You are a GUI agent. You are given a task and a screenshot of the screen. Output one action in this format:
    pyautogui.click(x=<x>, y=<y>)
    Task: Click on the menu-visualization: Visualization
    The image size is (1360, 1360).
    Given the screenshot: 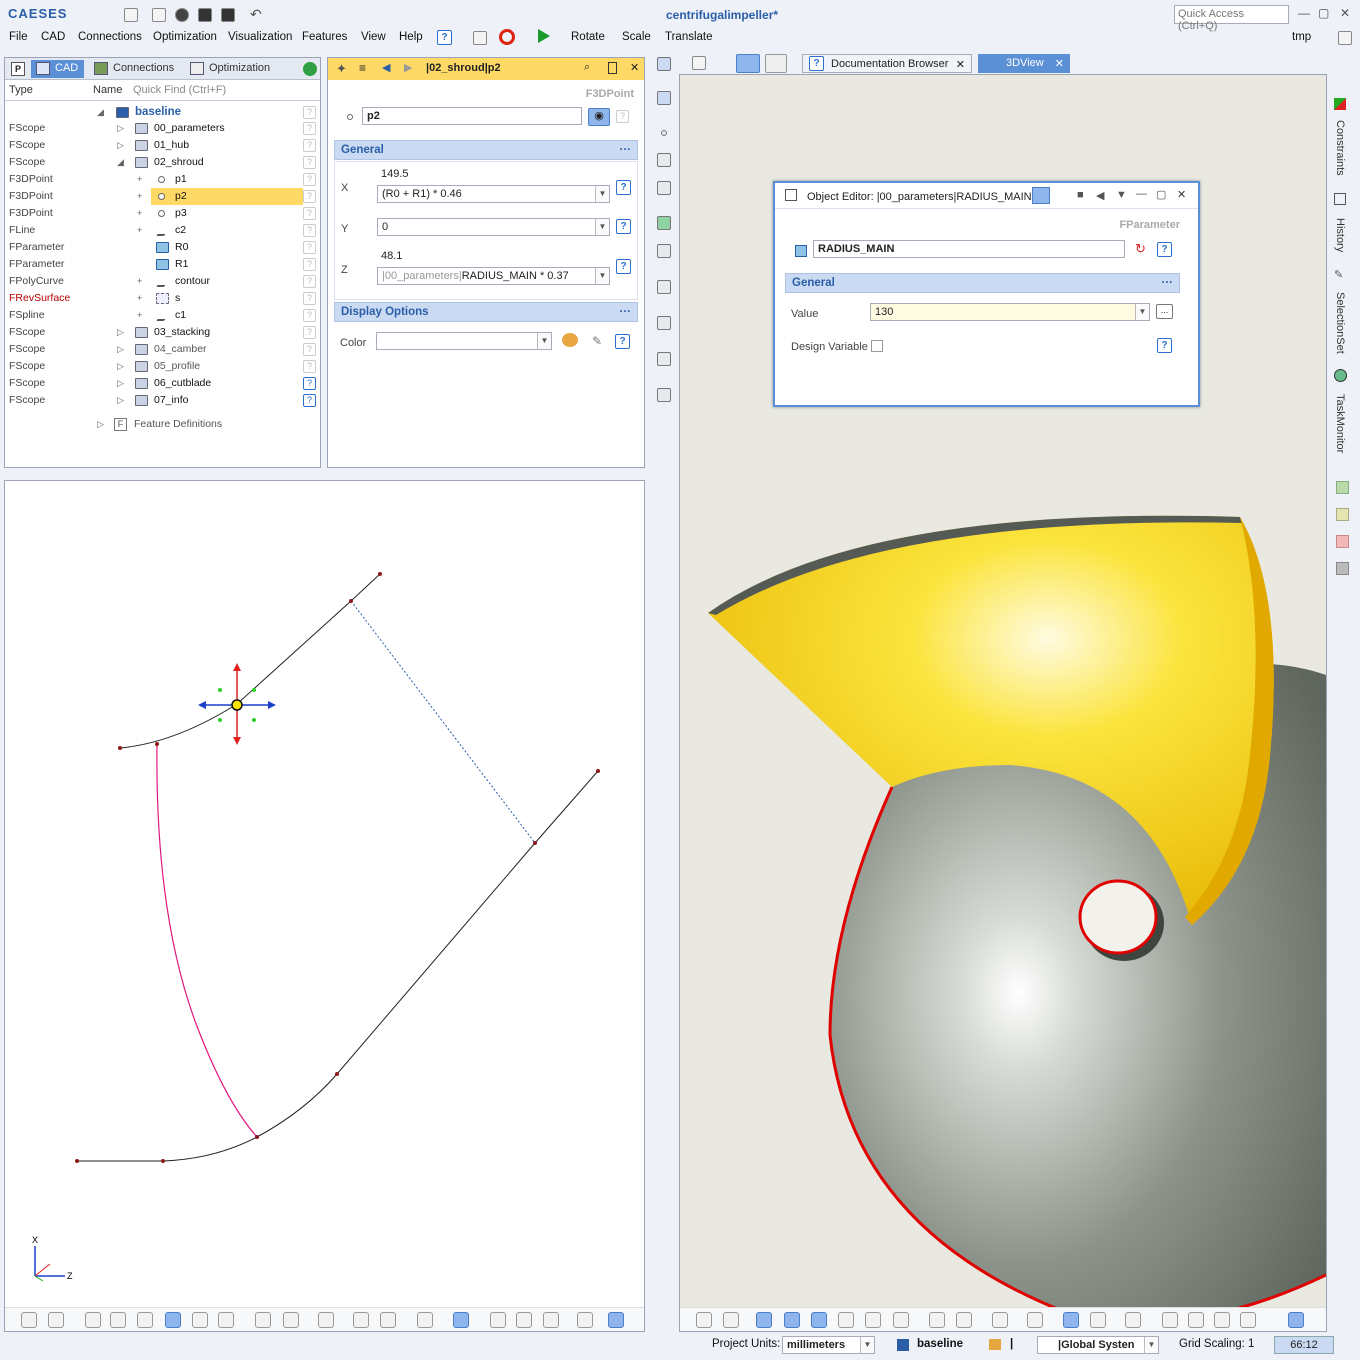 What is the action you would take?
    pyautogui.click(x=260, y=37)
    